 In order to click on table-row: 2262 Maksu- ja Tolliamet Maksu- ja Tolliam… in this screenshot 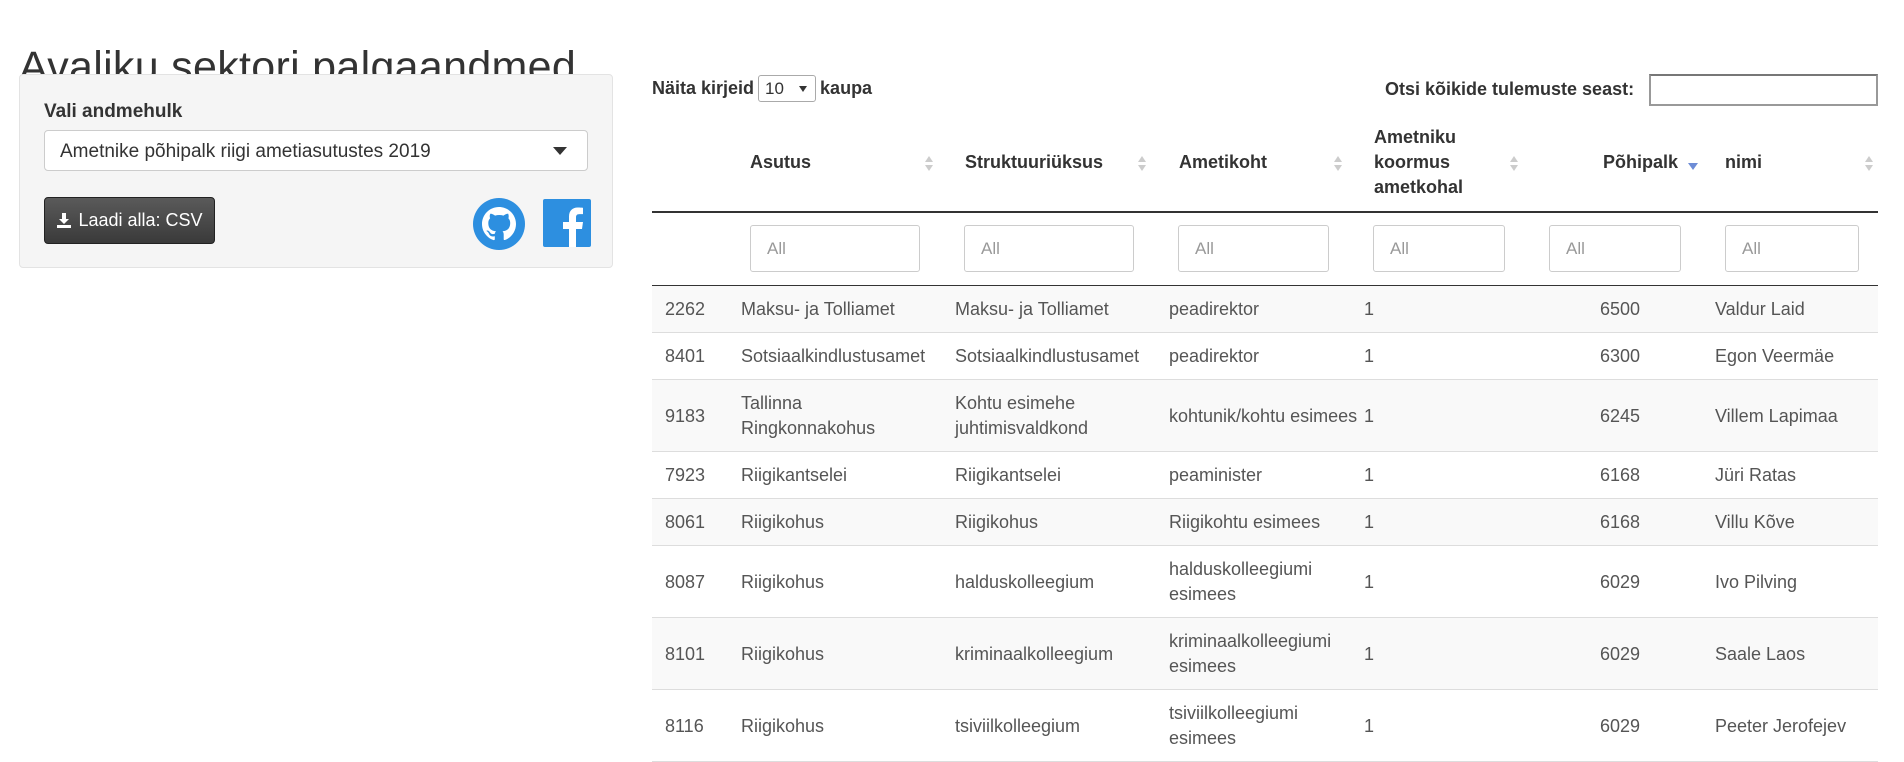, I will do `click(1265, 309)`.